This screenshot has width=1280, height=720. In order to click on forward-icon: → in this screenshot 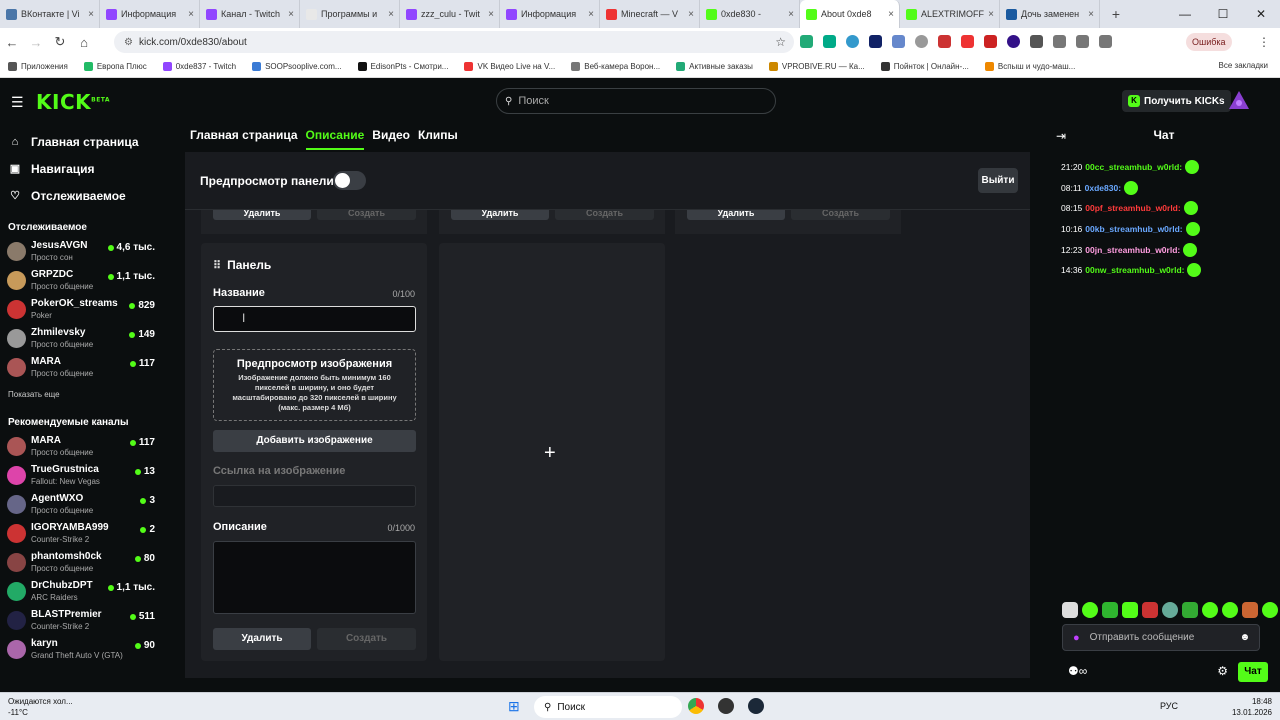, I will do `click(36, 42)`.